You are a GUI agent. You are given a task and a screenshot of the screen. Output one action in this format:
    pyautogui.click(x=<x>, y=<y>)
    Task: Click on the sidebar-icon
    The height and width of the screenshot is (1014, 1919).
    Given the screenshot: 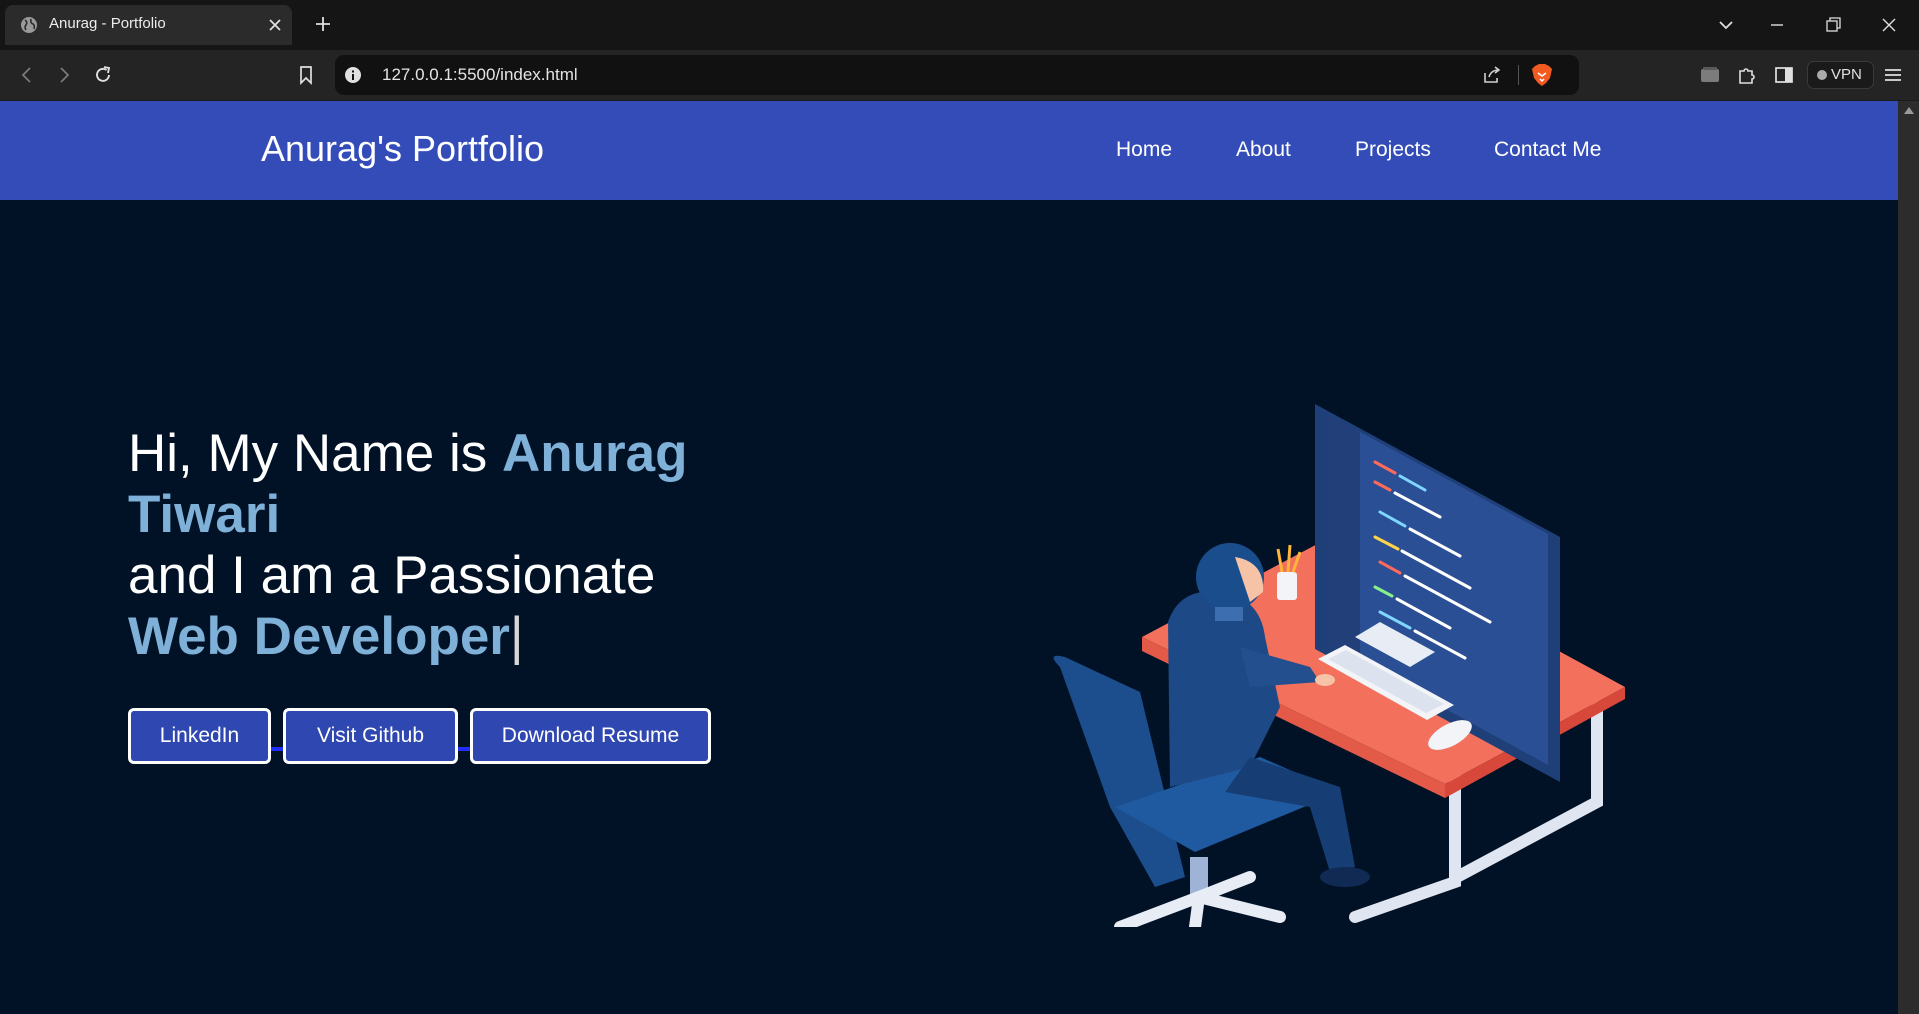 What is the action you would take?
    pyautogui.click(x=1784, y=75)
    